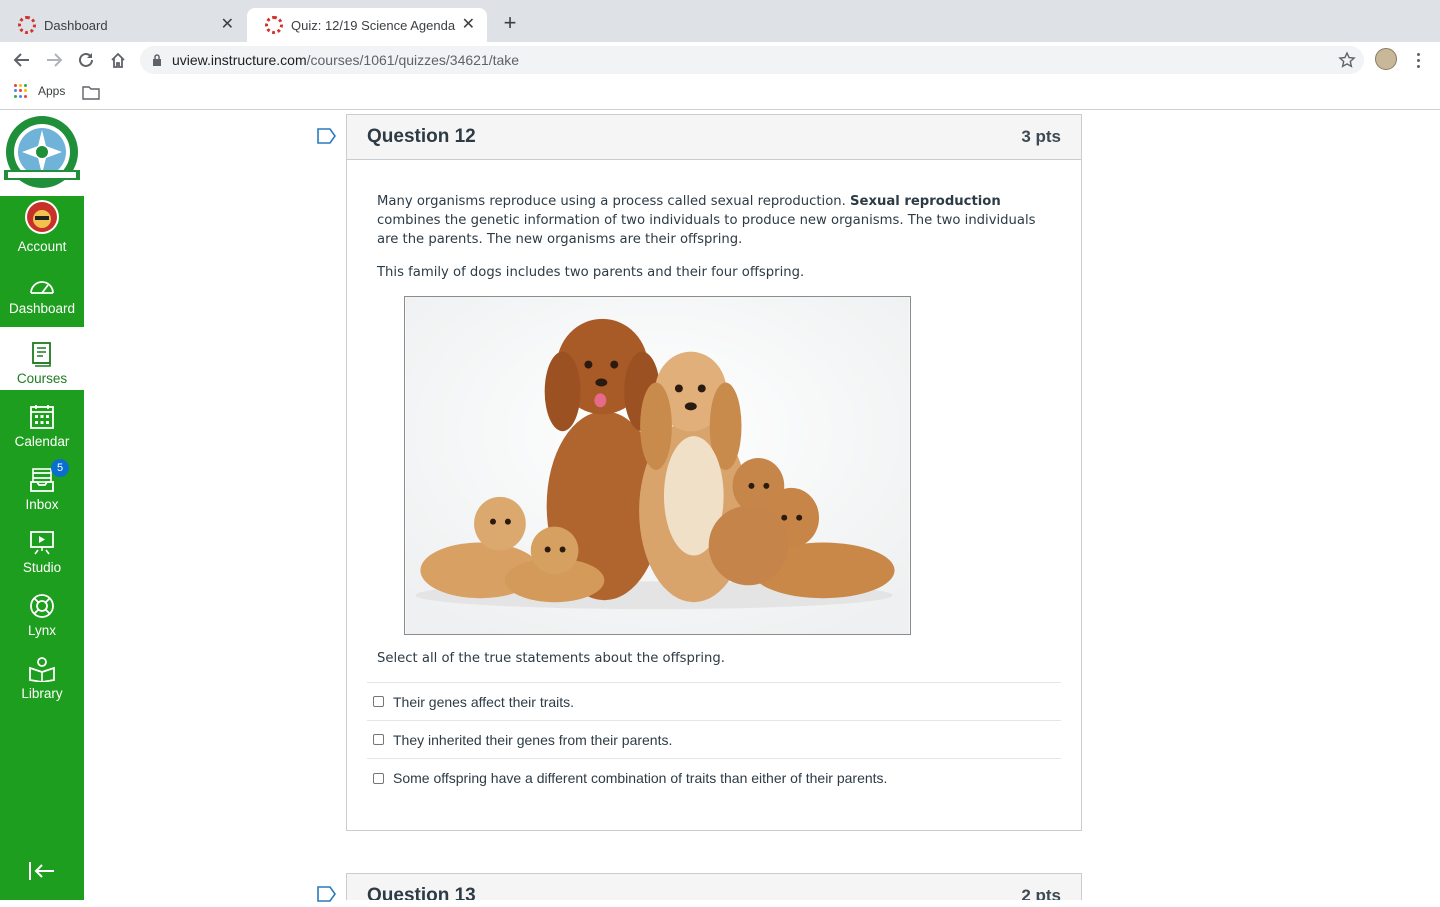 The height and width of the screenshot is (907, 1440). I want to click on nav-lynx: Lynx, so click(42, 610).